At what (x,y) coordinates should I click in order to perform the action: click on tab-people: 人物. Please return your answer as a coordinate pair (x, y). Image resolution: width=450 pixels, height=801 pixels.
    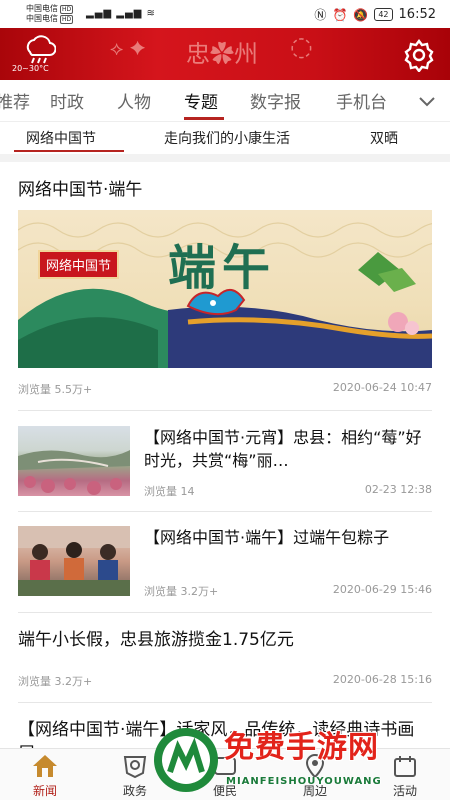
    Looking at the image, I should click on (134, 100).